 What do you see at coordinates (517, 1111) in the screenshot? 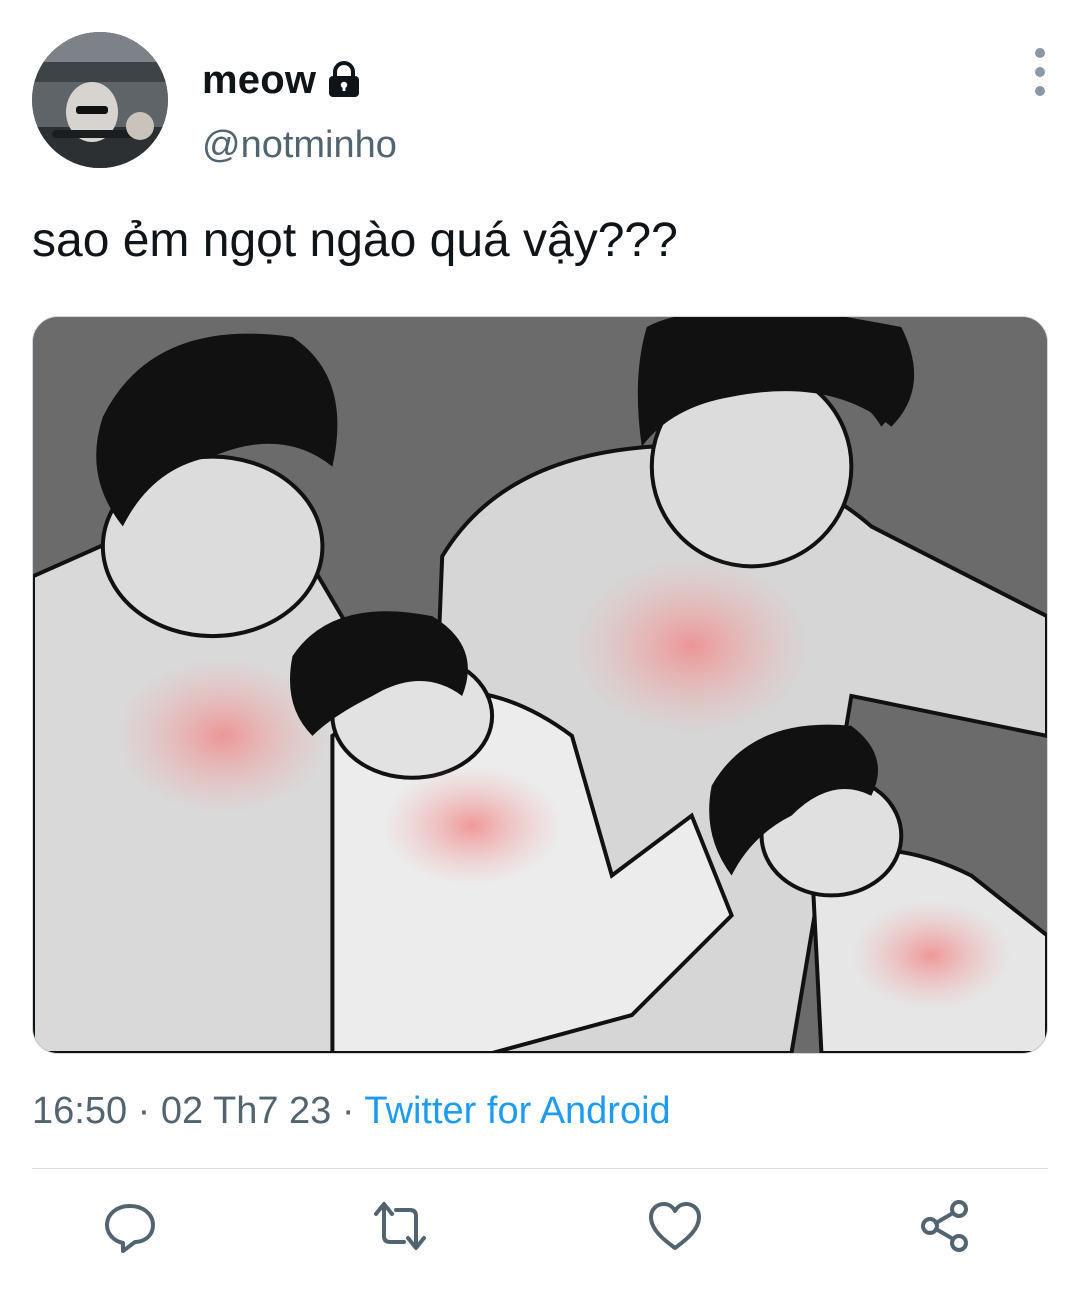
I see `tweet-source-link: Twitter for Android` at bounding box center [517, 1111].